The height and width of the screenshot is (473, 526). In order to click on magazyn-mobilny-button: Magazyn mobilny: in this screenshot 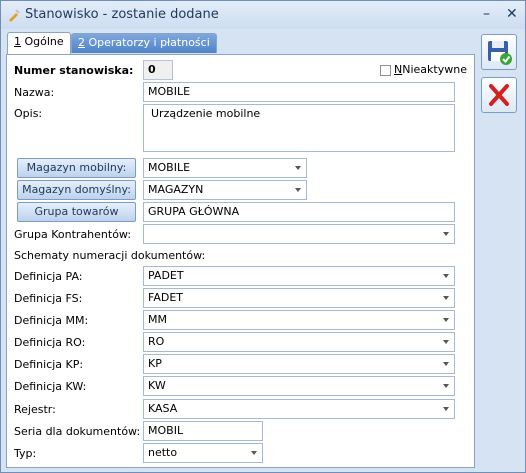, I will do `click(76, 168)`.